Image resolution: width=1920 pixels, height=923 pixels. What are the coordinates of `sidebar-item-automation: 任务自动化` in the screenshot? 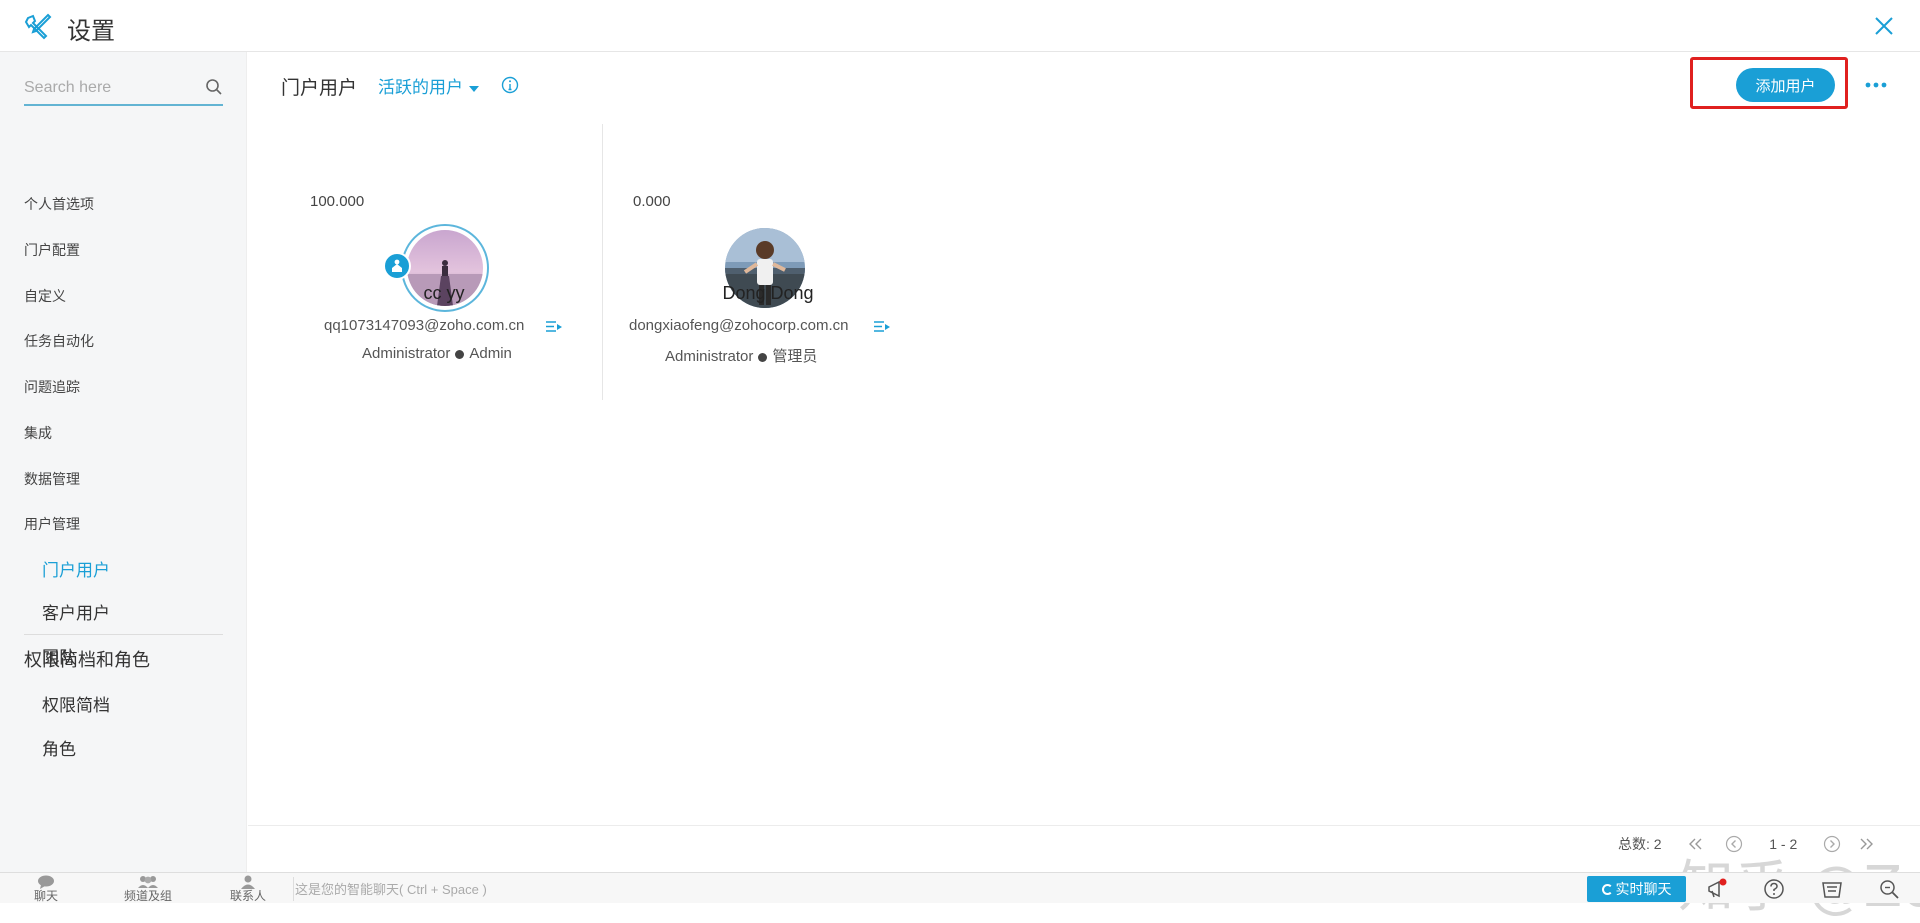 It's located at (59, 341).